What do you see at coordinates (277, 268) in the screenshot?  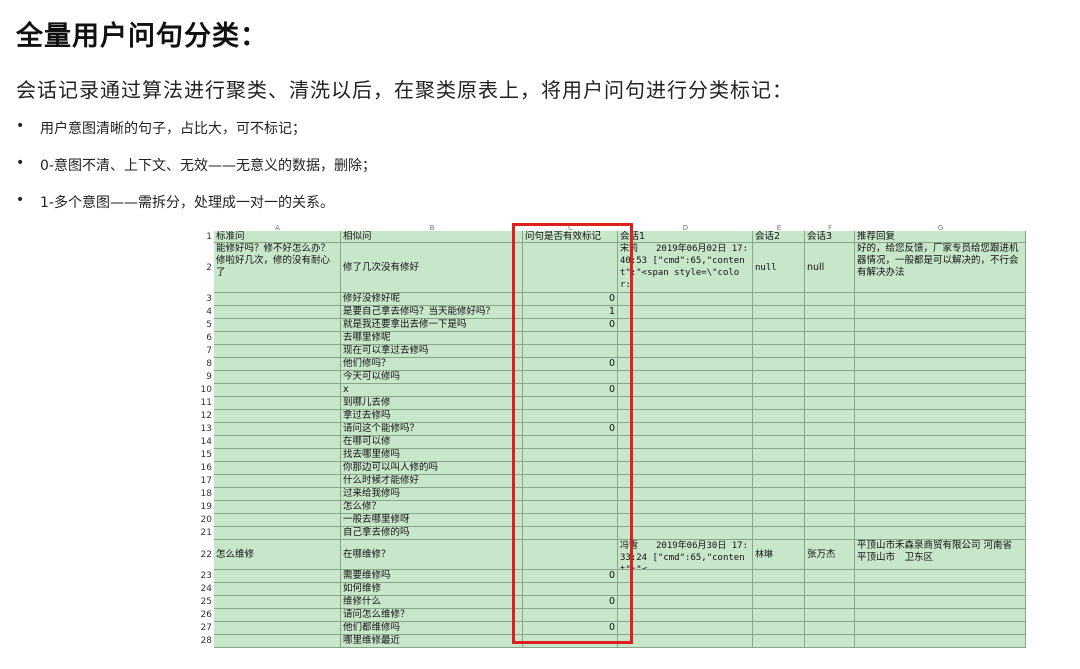 I see `standard-question-cell: 能修好吗？修不好怎么办？修啦好几次，修的没有耐心了` at bounding box center [277, 268].